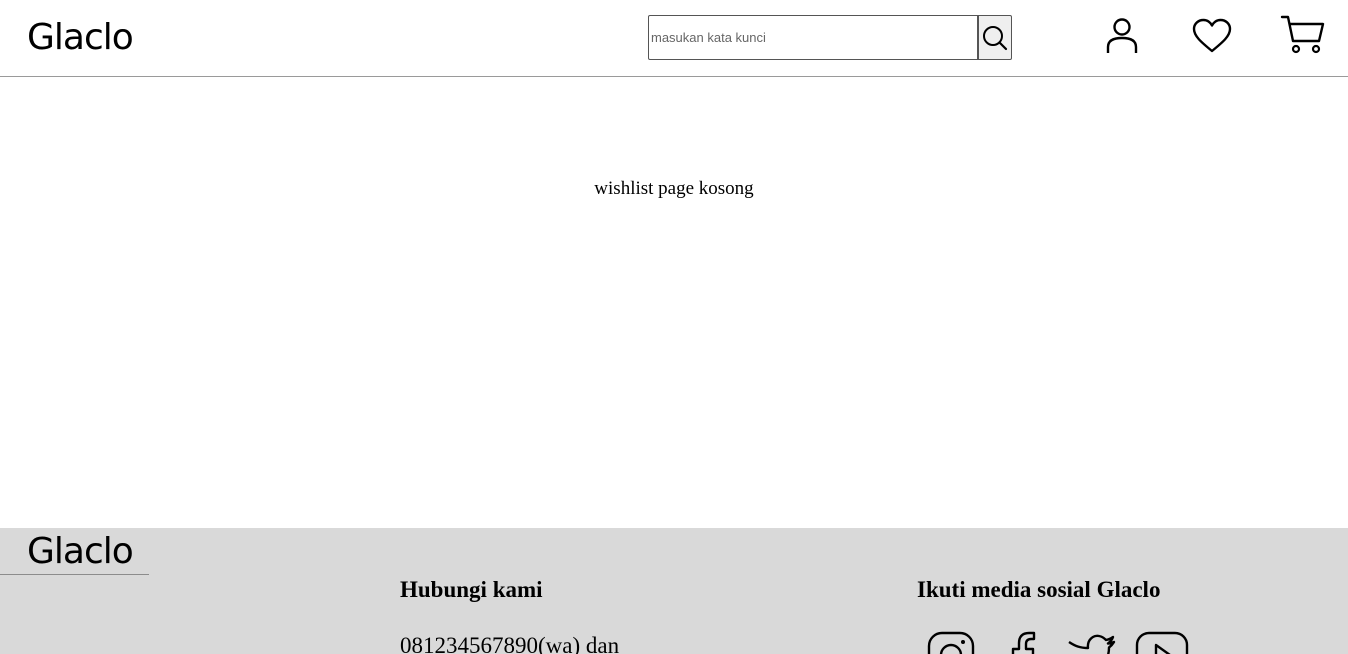 The image size is (1348, 654). I want to click on site-header: Glaclo, so click(674, 38).